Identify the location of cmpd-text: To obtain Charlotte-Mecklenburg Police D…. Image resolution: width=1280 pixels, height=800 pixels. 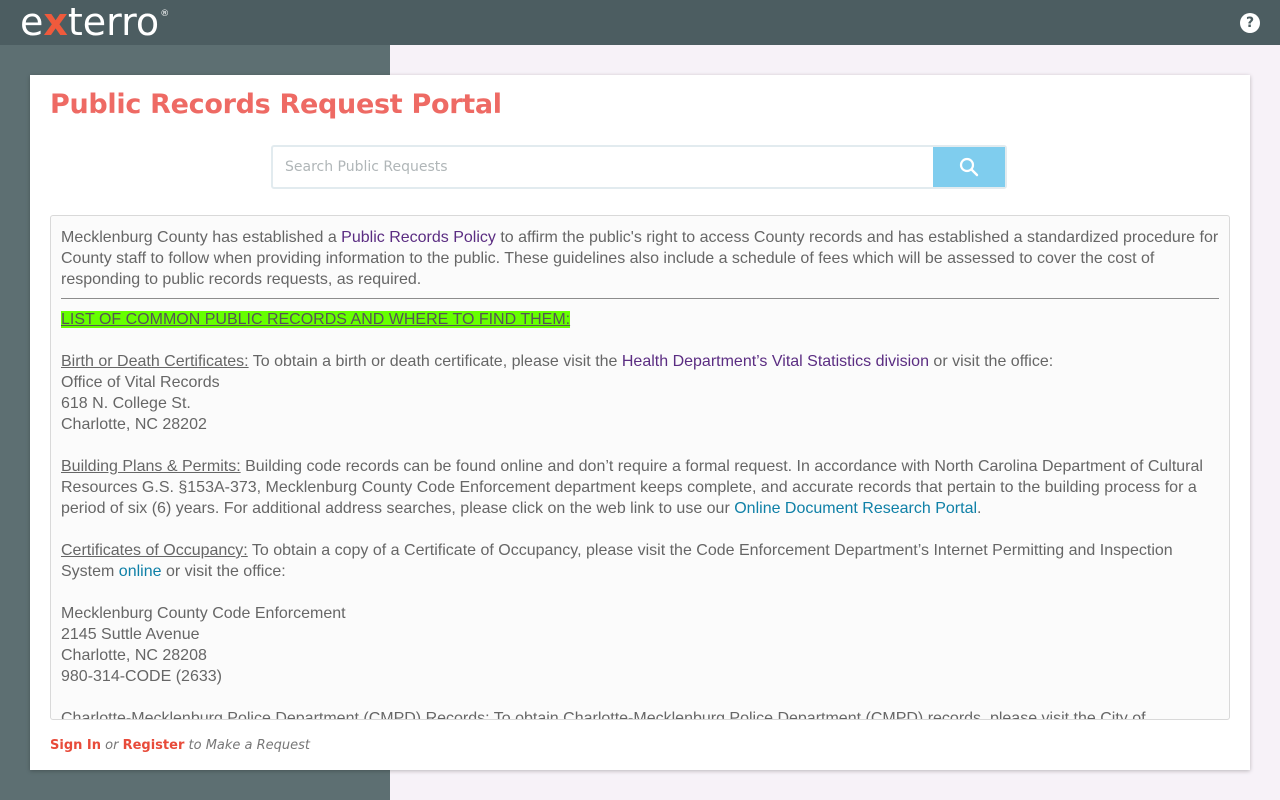
(817, 715).